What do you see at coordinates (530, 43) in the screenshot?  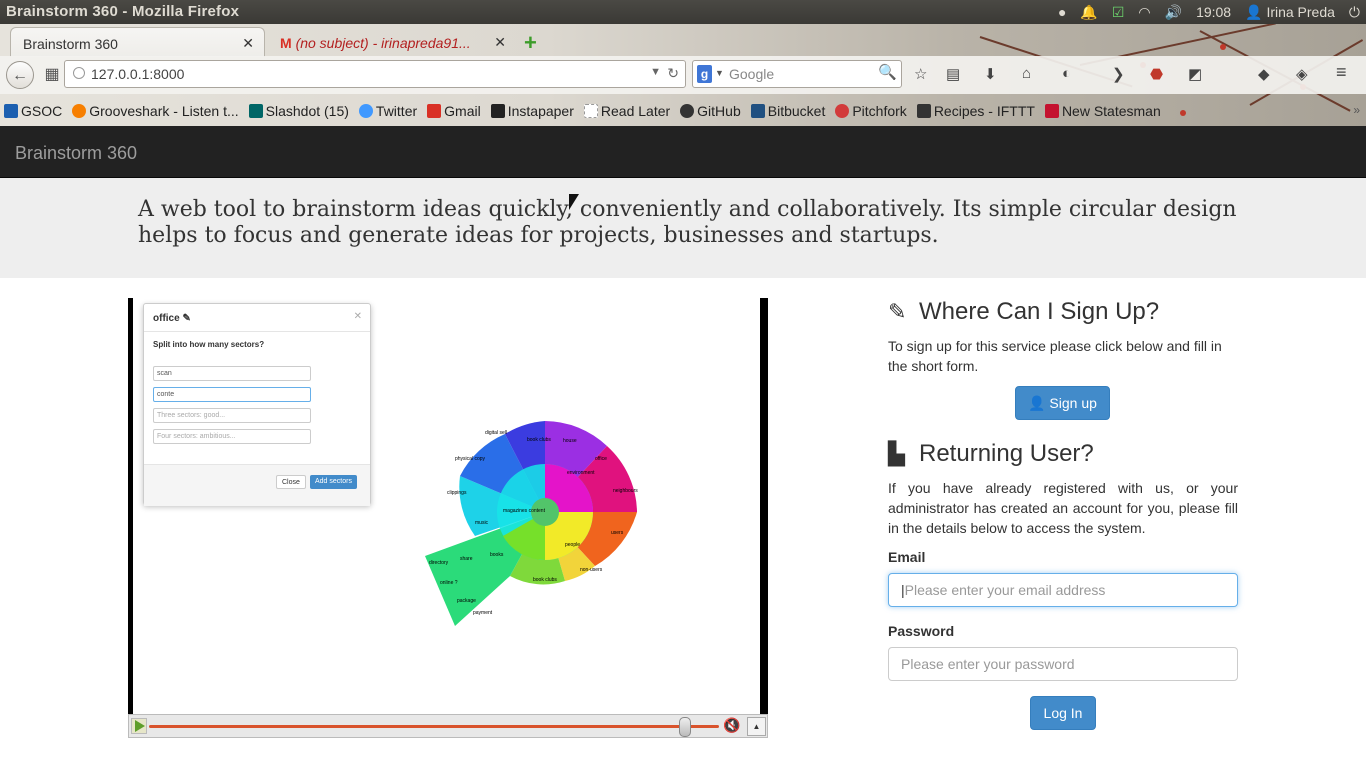 I see `new-tab-plus-icon: +` at bounding box center [530, 43].